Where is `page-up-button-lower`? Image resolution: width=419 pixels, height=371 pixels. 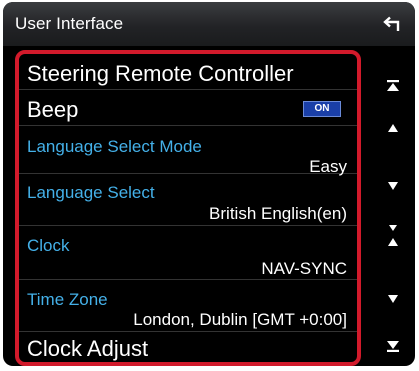 page-up-button-lower is located at coordinates (393, 242).